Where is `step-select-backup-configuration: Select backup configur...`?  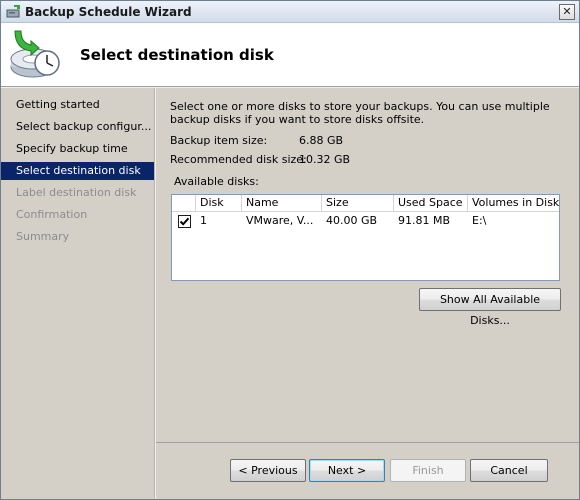 step-select-backup-configuration: Select backup configur... is located at coordinates (77, 127).